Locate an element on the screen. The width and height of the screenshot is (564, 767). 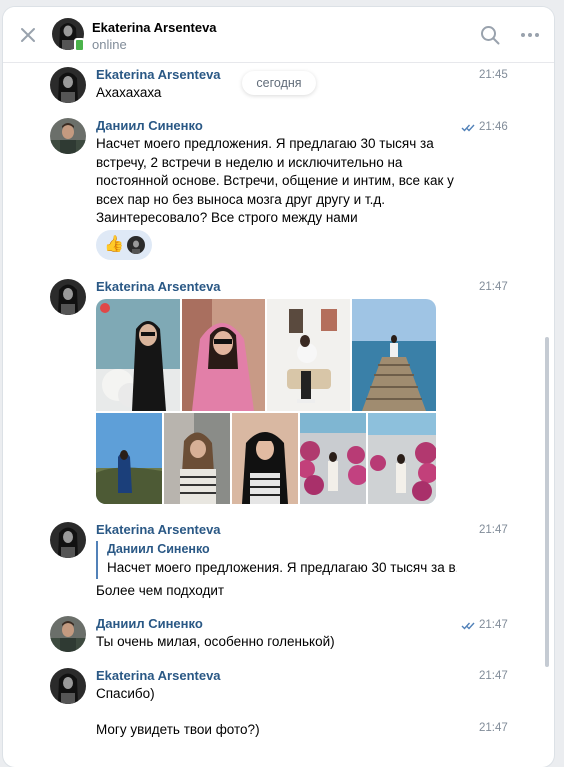
scrollbar is located at coordinates (547, 502).